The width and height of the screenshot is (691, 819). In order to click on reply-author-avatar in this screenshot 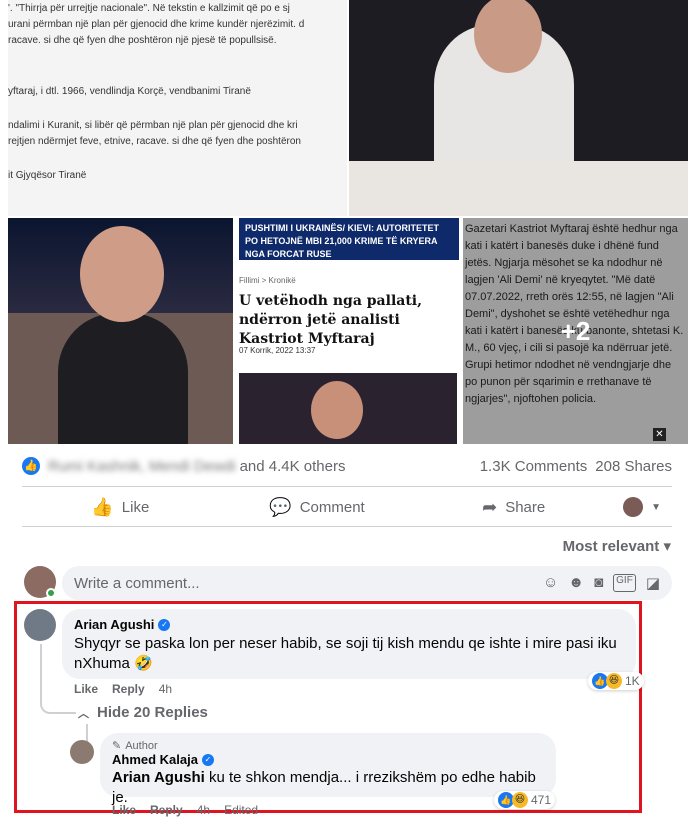, I will do `click(82, 752)`.